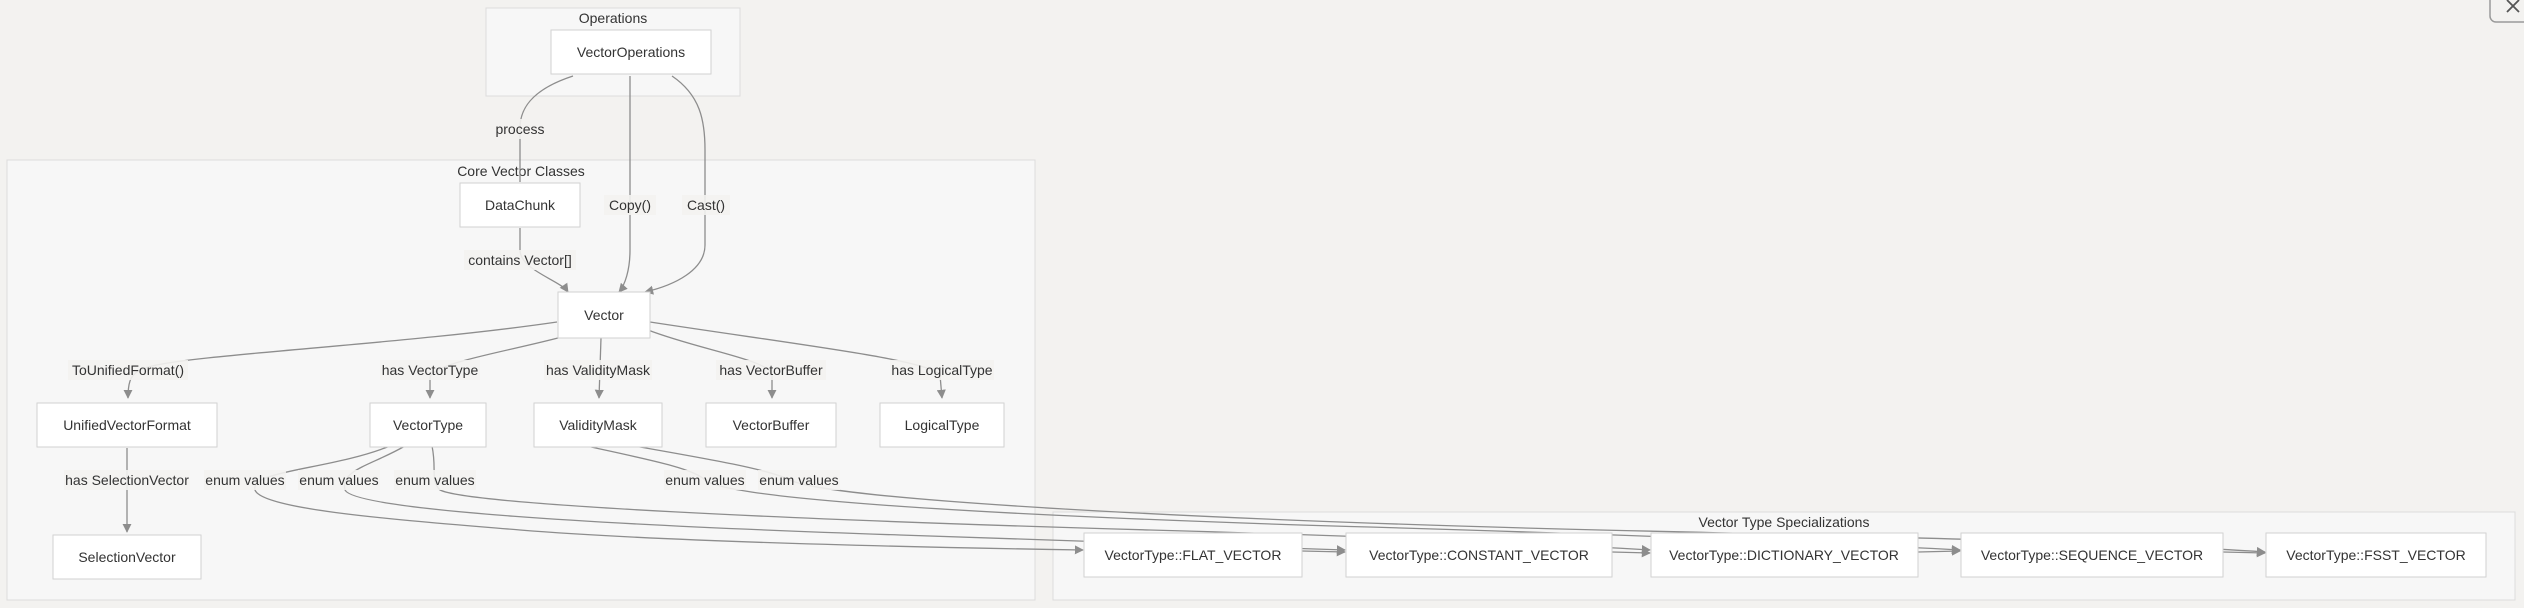  I want to click on node-vector-buffer: VectorBuffer, so click(771, 425).